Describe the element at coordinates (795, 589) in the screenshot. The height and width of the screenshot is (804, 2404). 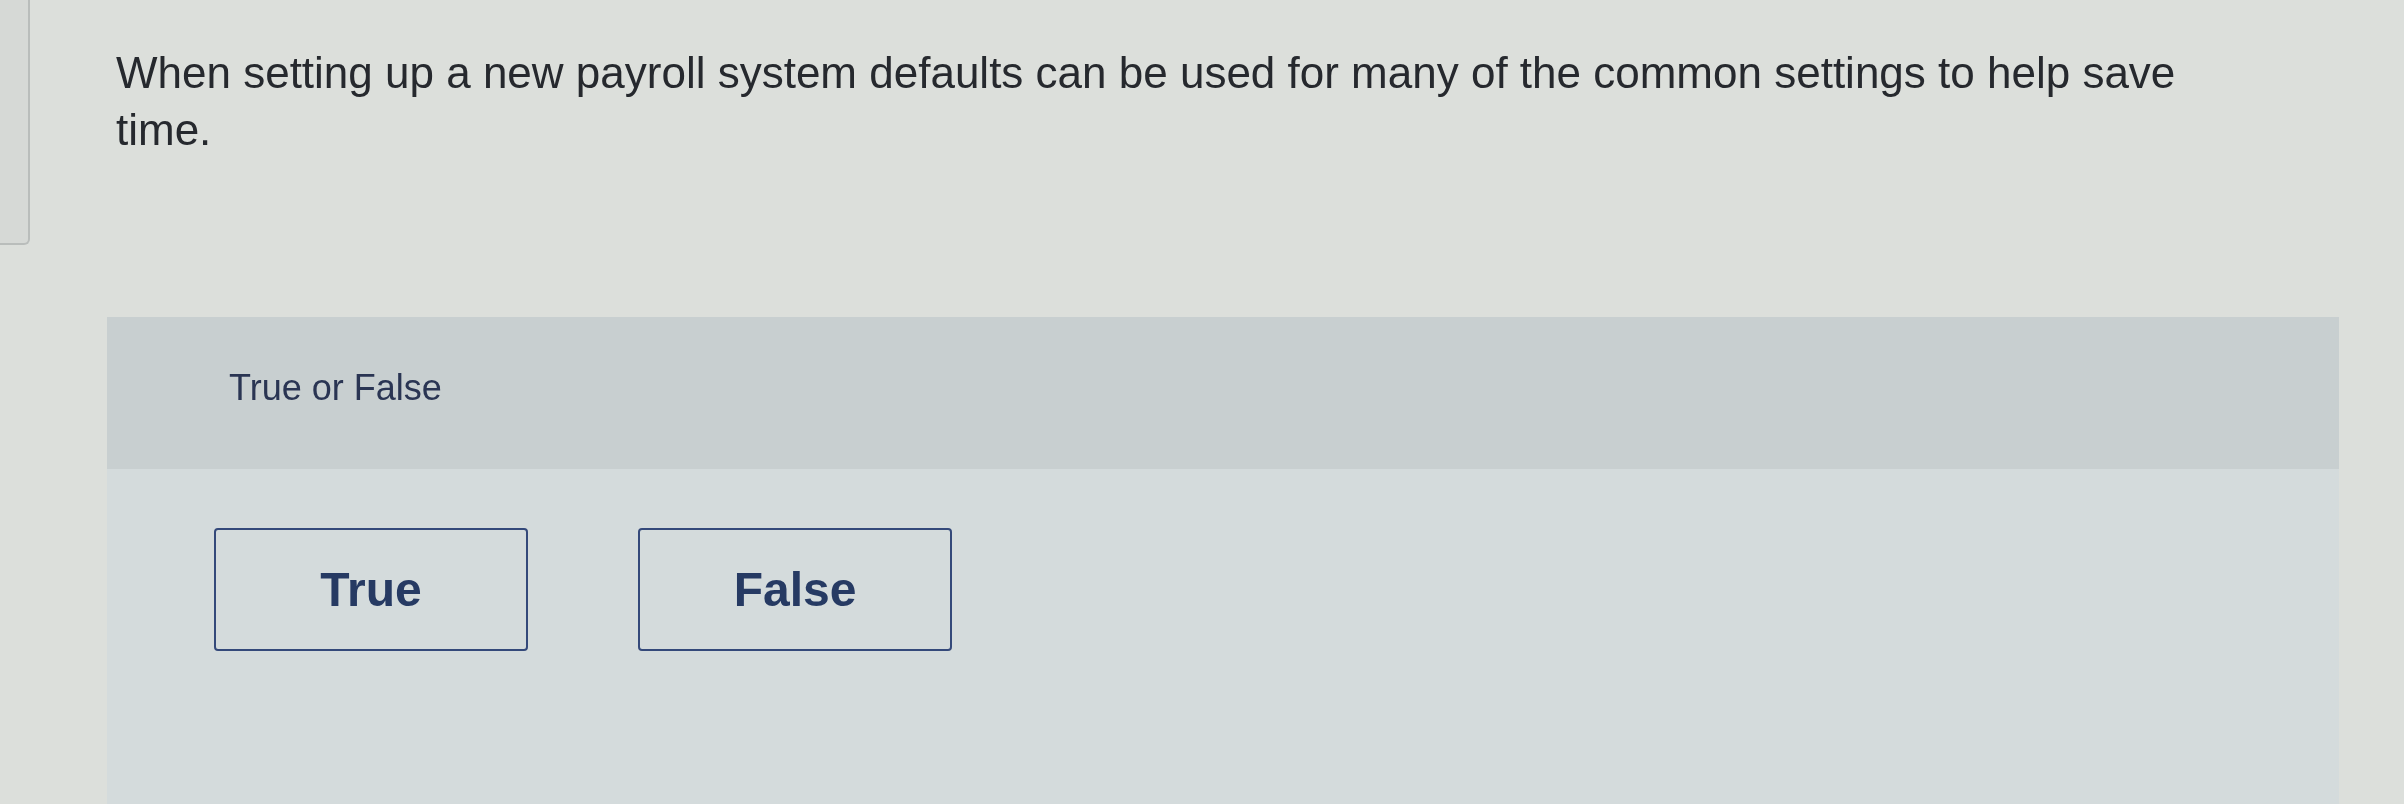
I see `answer-option-button: False` at that location.